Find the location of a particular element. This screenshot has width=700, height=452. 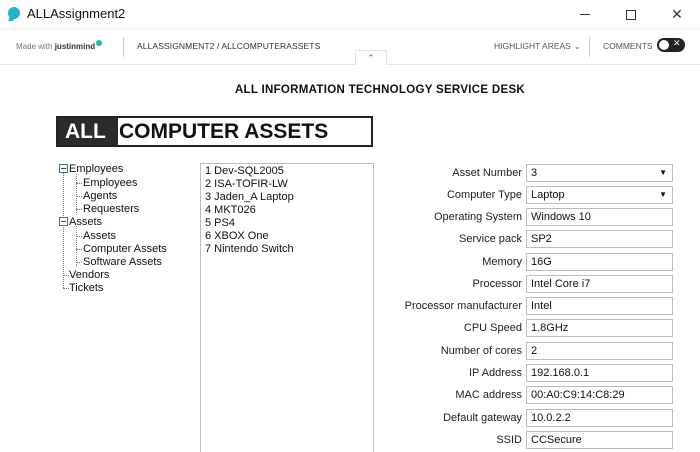

operating-system-field: Windows 10 is located at coordinates (599, 217).